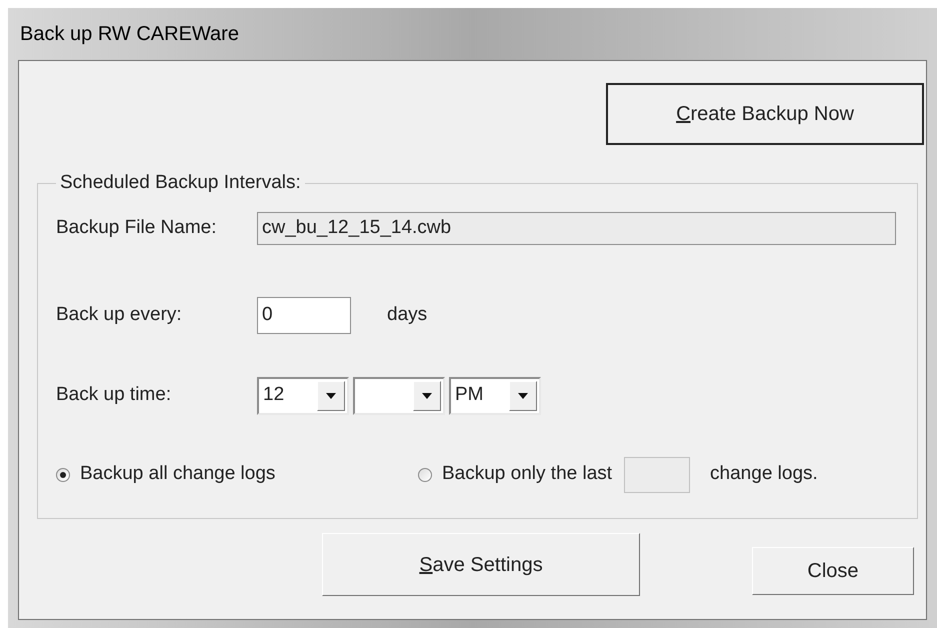 This screenshot has height=628, width=937. Describe the element at coordinates (764, 474) in the screenshot. I see `option-label: change logs.` at that location.